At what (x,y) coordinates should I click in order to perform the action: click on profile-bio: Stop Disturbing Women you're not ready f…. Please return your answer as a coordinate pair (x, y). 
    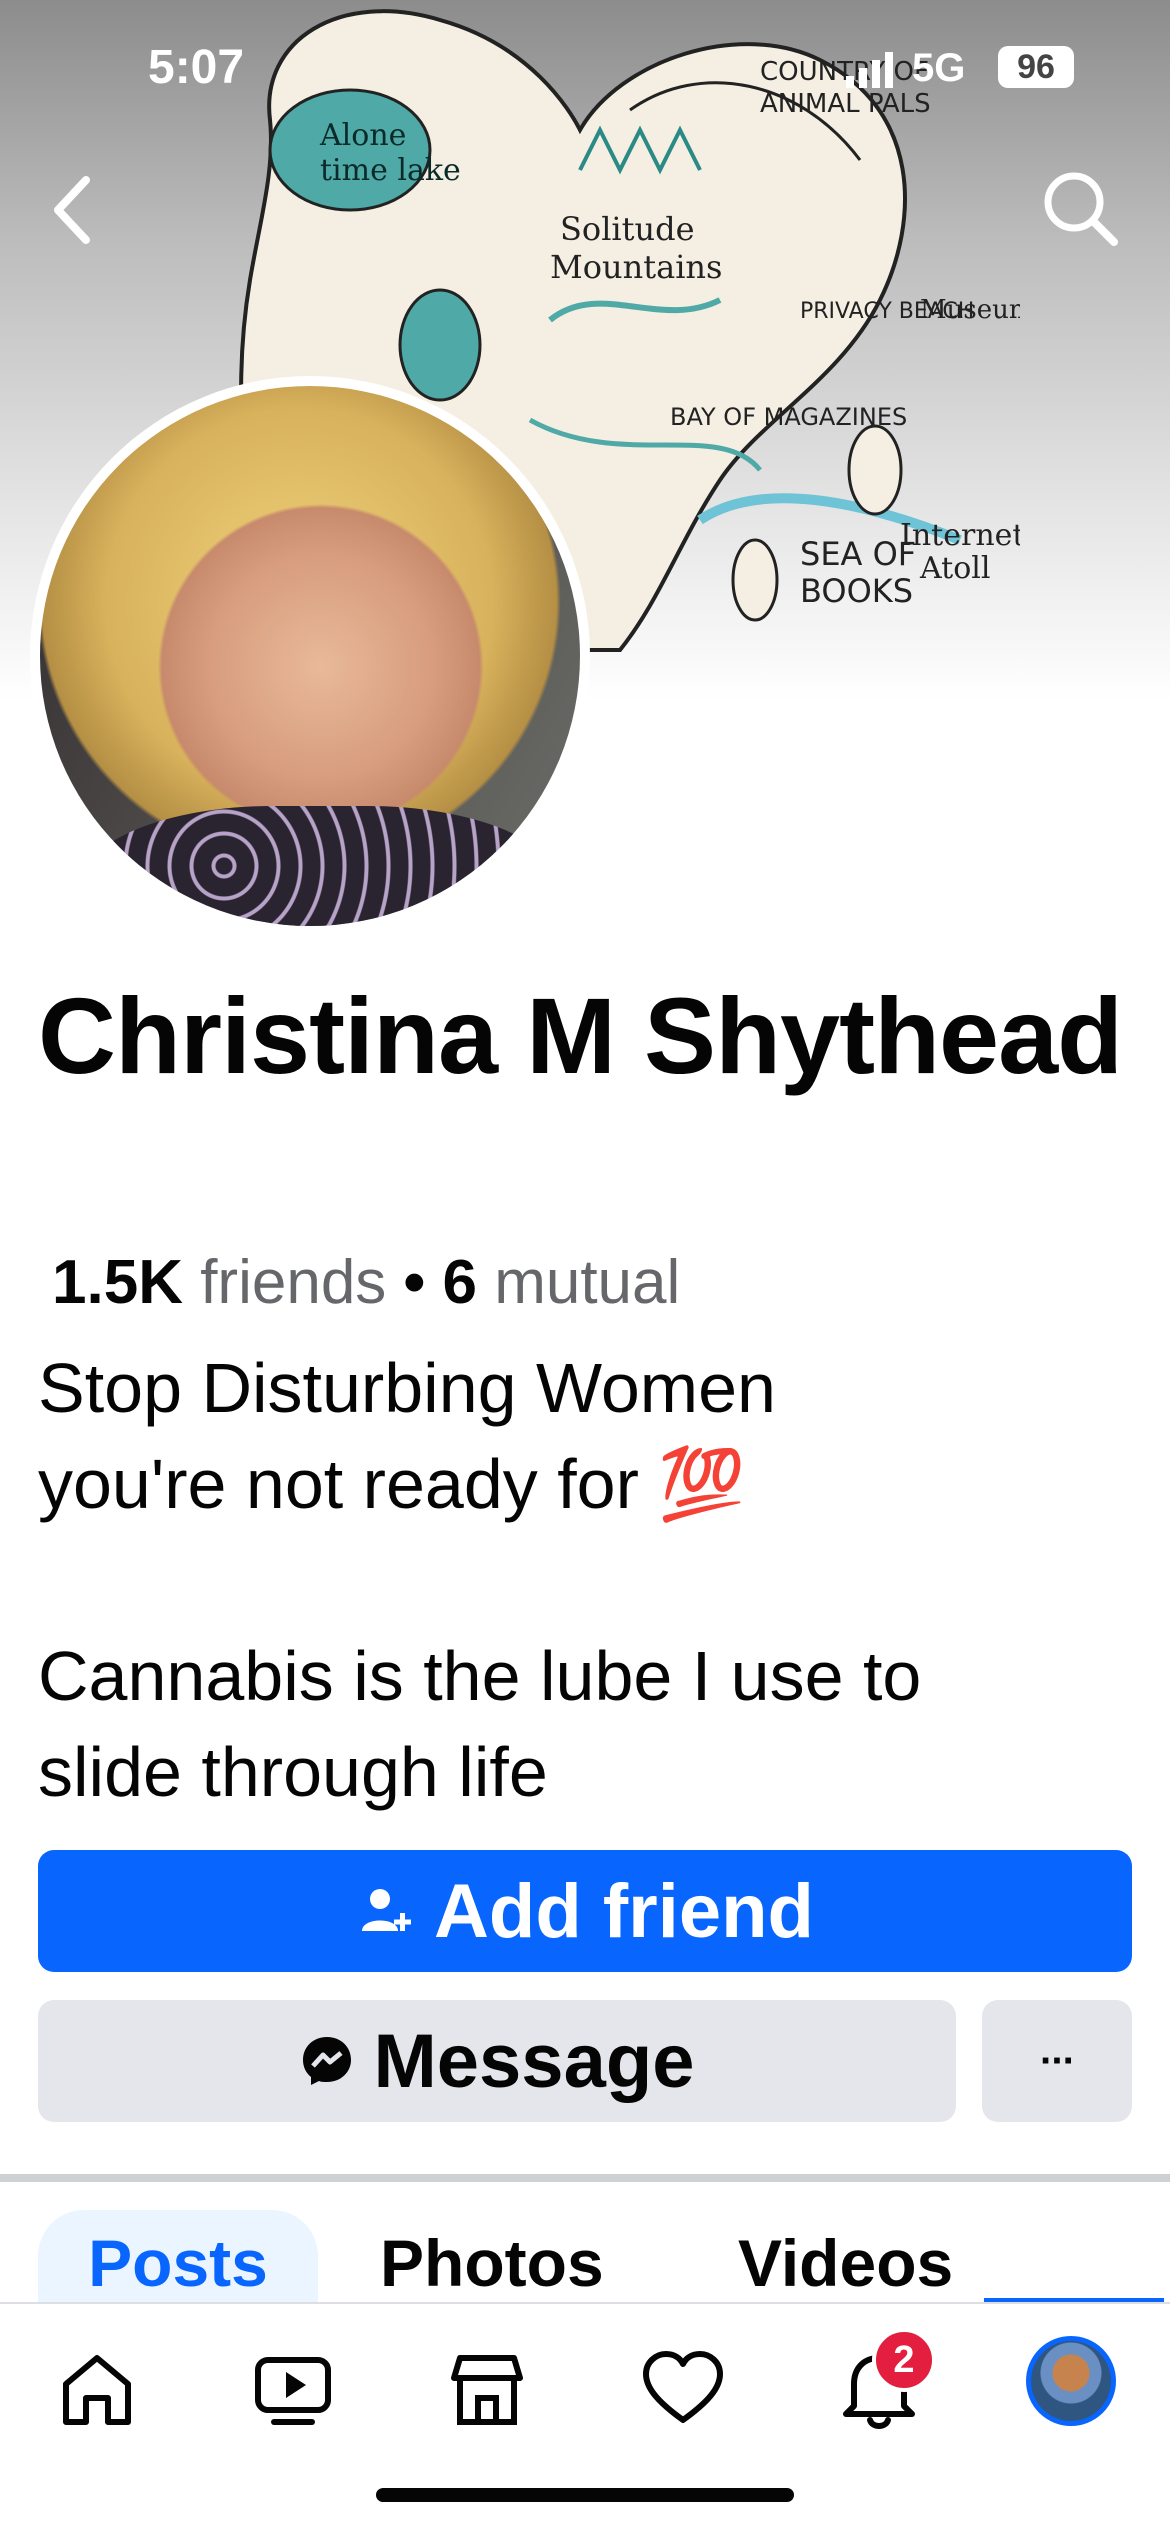
    Looking at the image, I should click on (480, 1580).